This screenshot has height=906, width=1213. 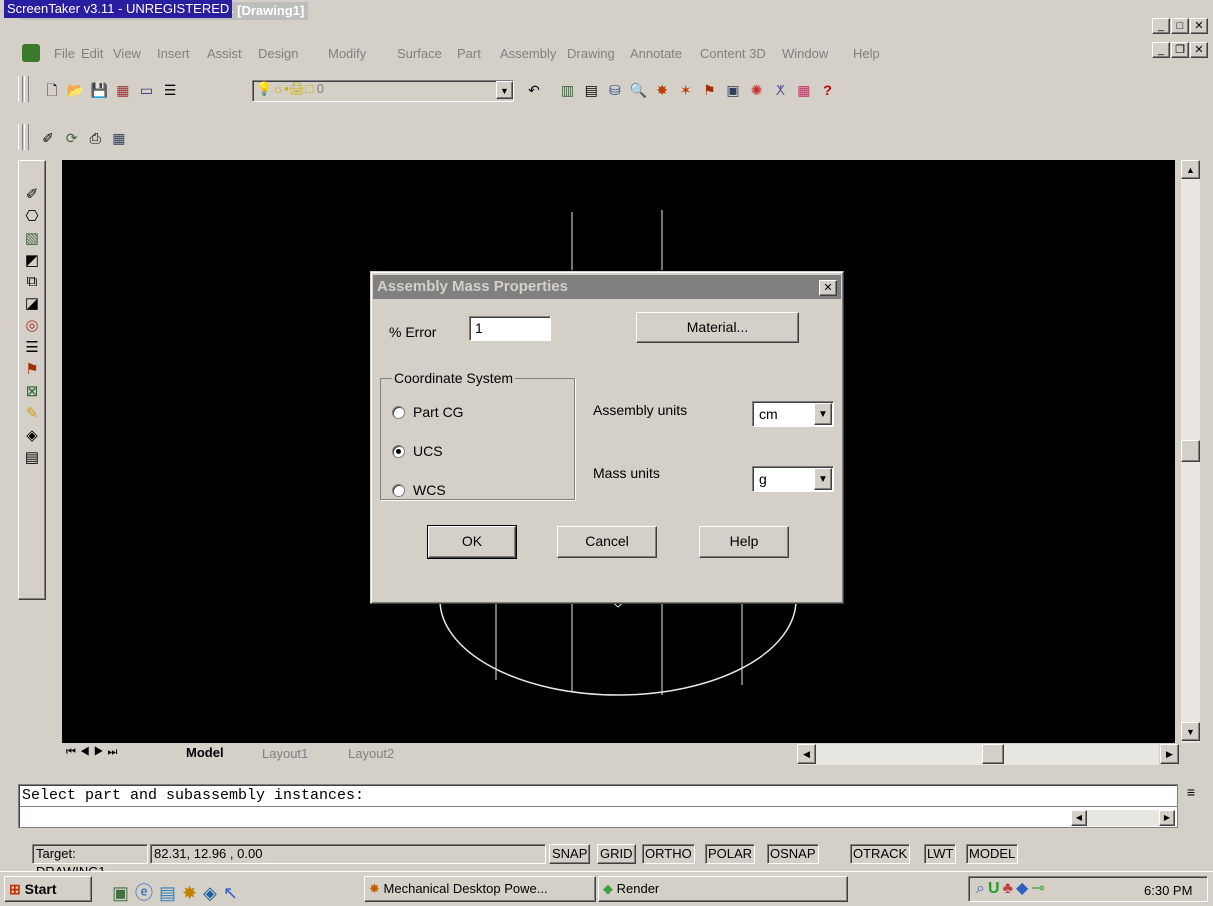 What do you see at coordinates (616, 854) in the screenshot?
I see `toggle-grid: GRID` at bounding box center [616, 854].